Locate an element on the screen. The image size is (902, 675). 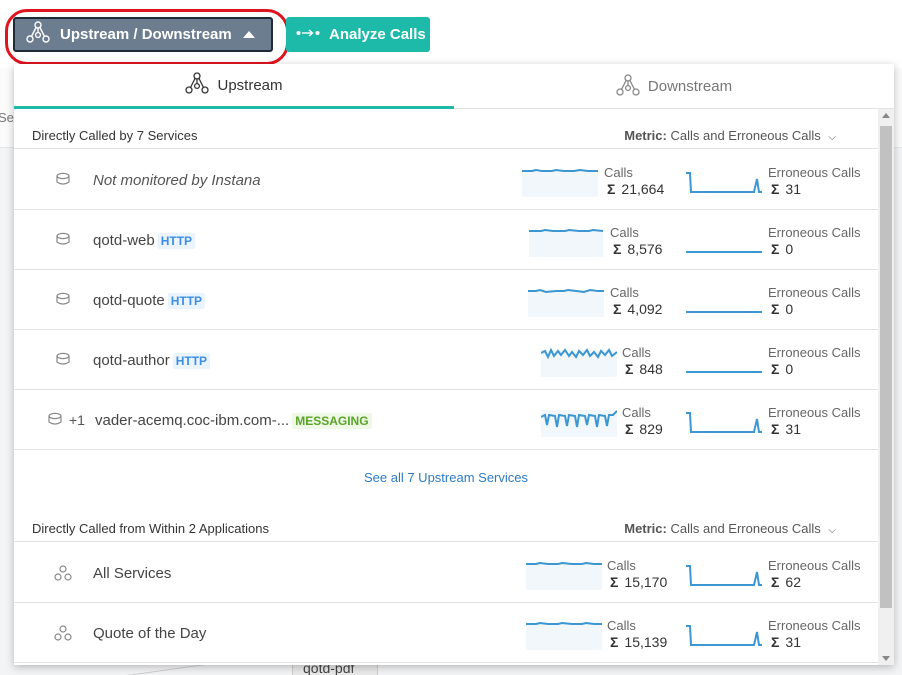
calls-count: 15,139 is located at coordinates (646, 642).